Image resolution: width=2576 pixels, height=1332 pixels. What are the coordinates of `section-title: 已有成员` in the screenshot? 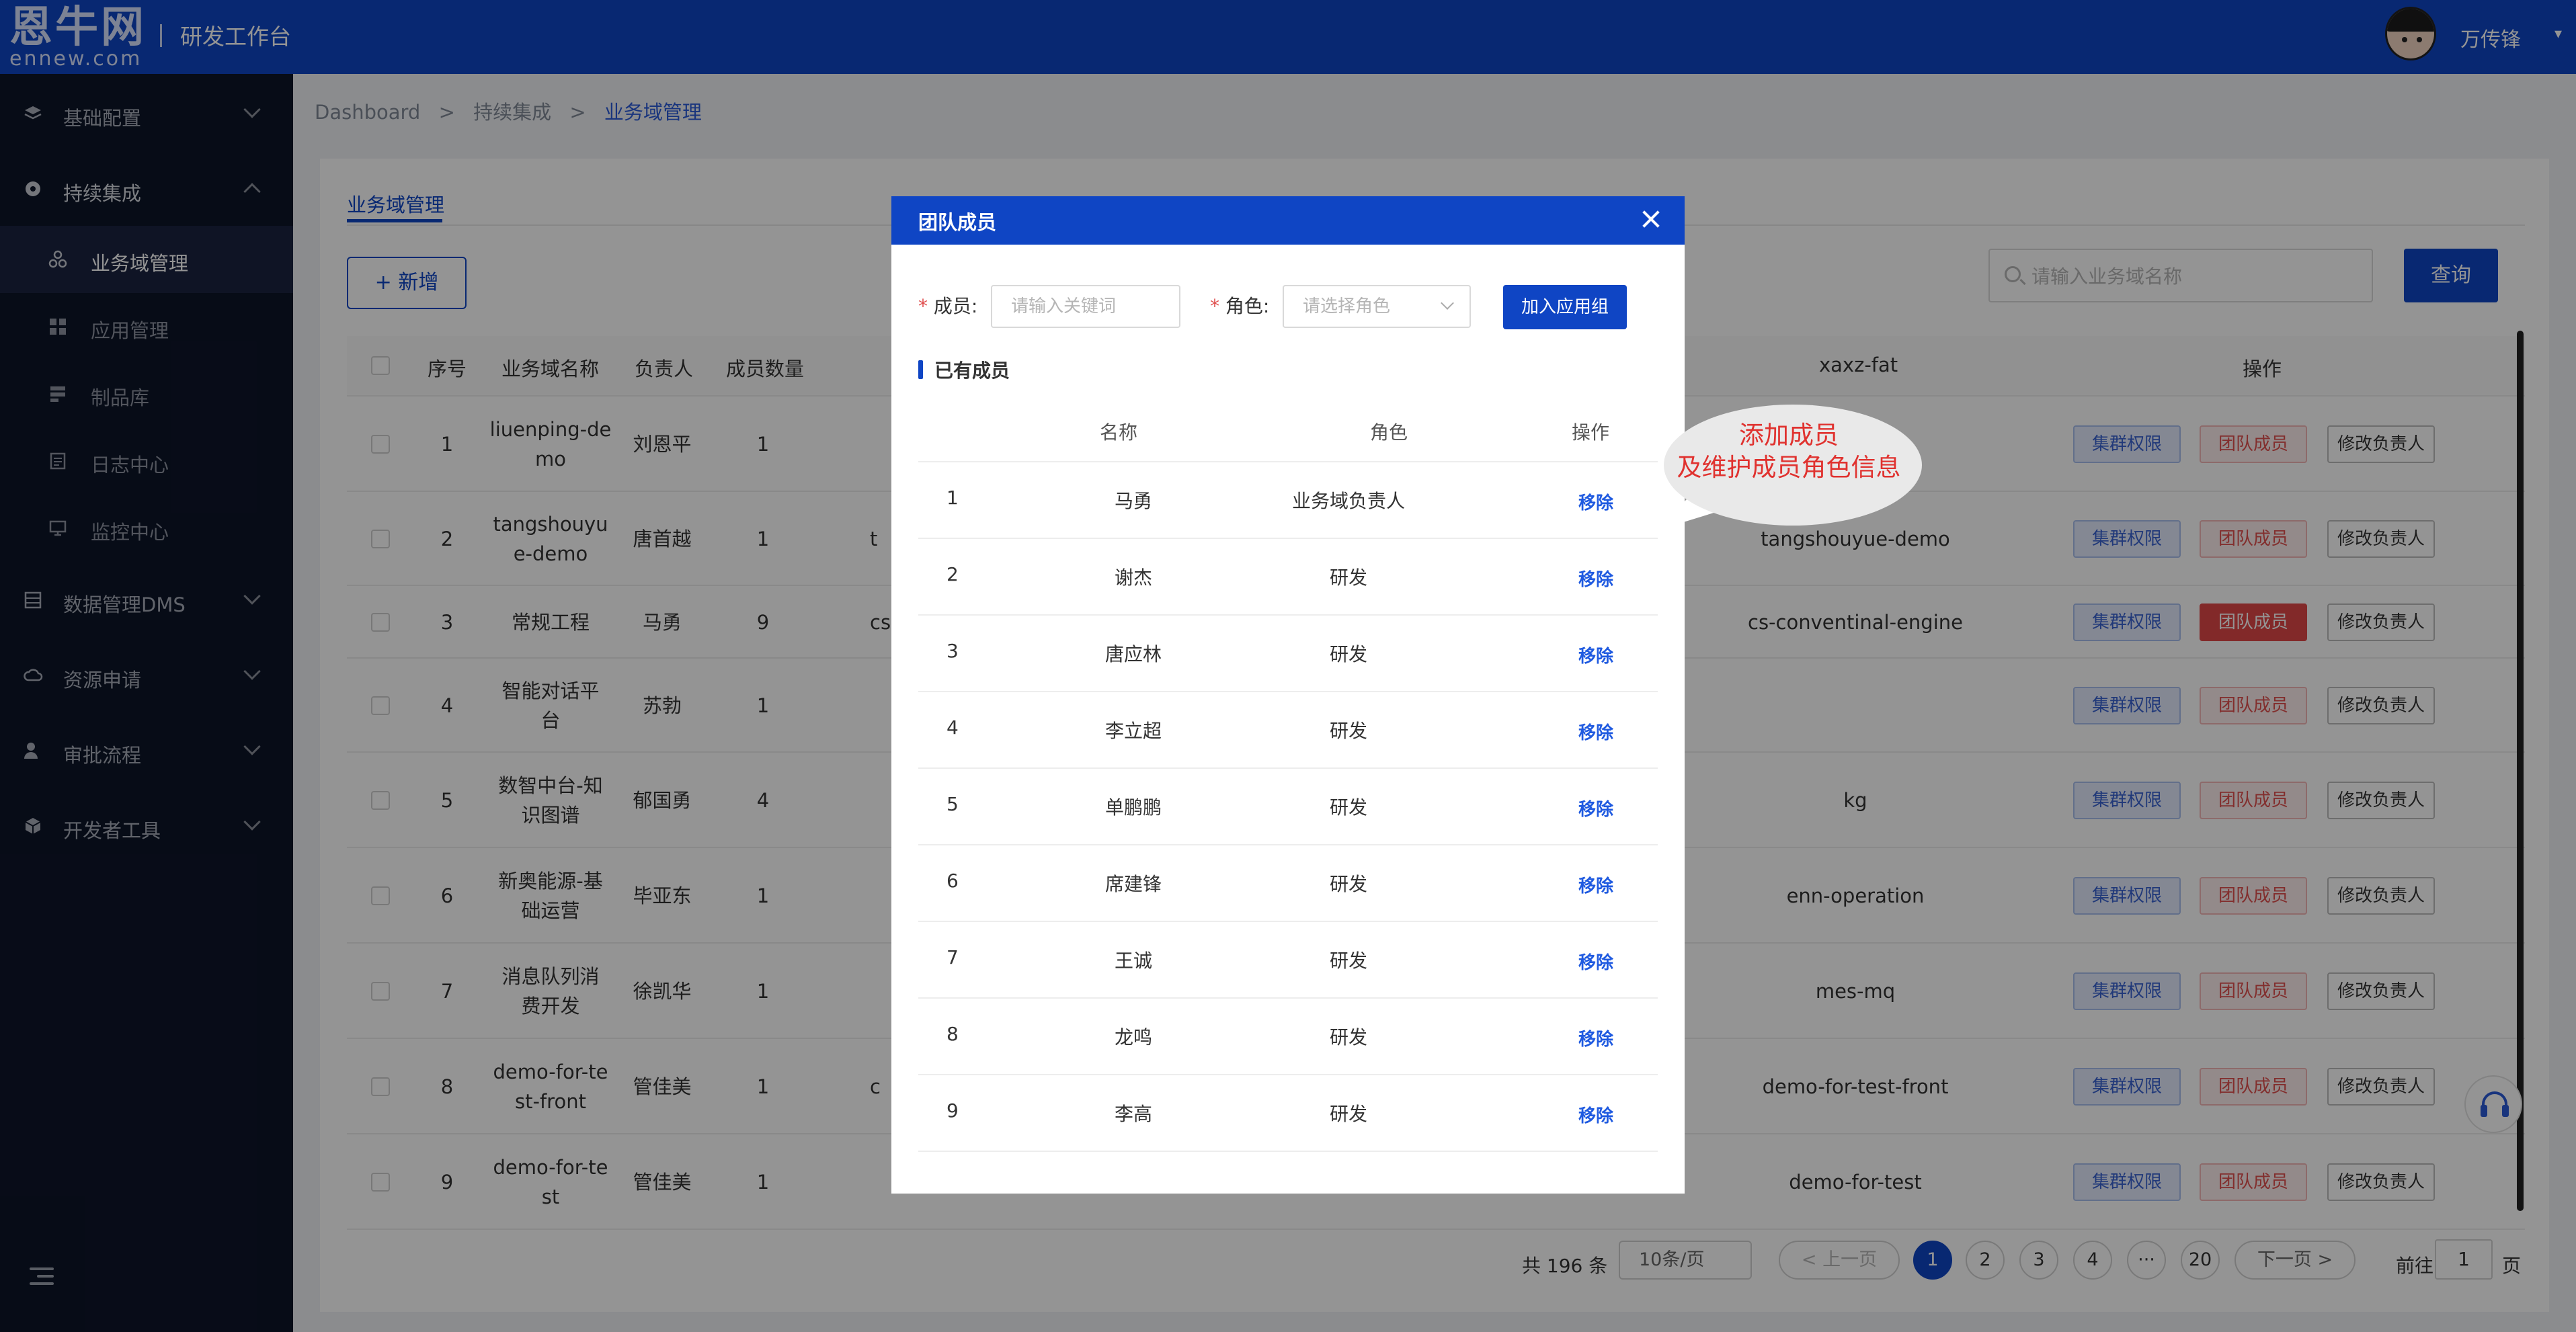 It's located at (972, 371).